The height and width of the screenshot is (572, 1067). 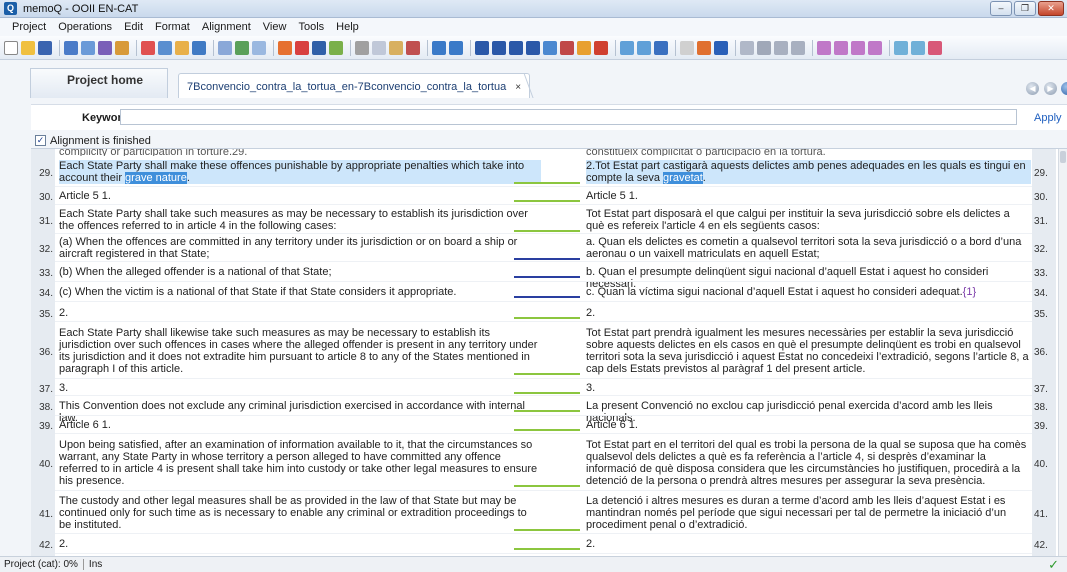 What do you see at coordinates (539, 312) in the screenshot?
I see `segment-row: 35. 2. 2. 35.` at bounding box center [539, 312].